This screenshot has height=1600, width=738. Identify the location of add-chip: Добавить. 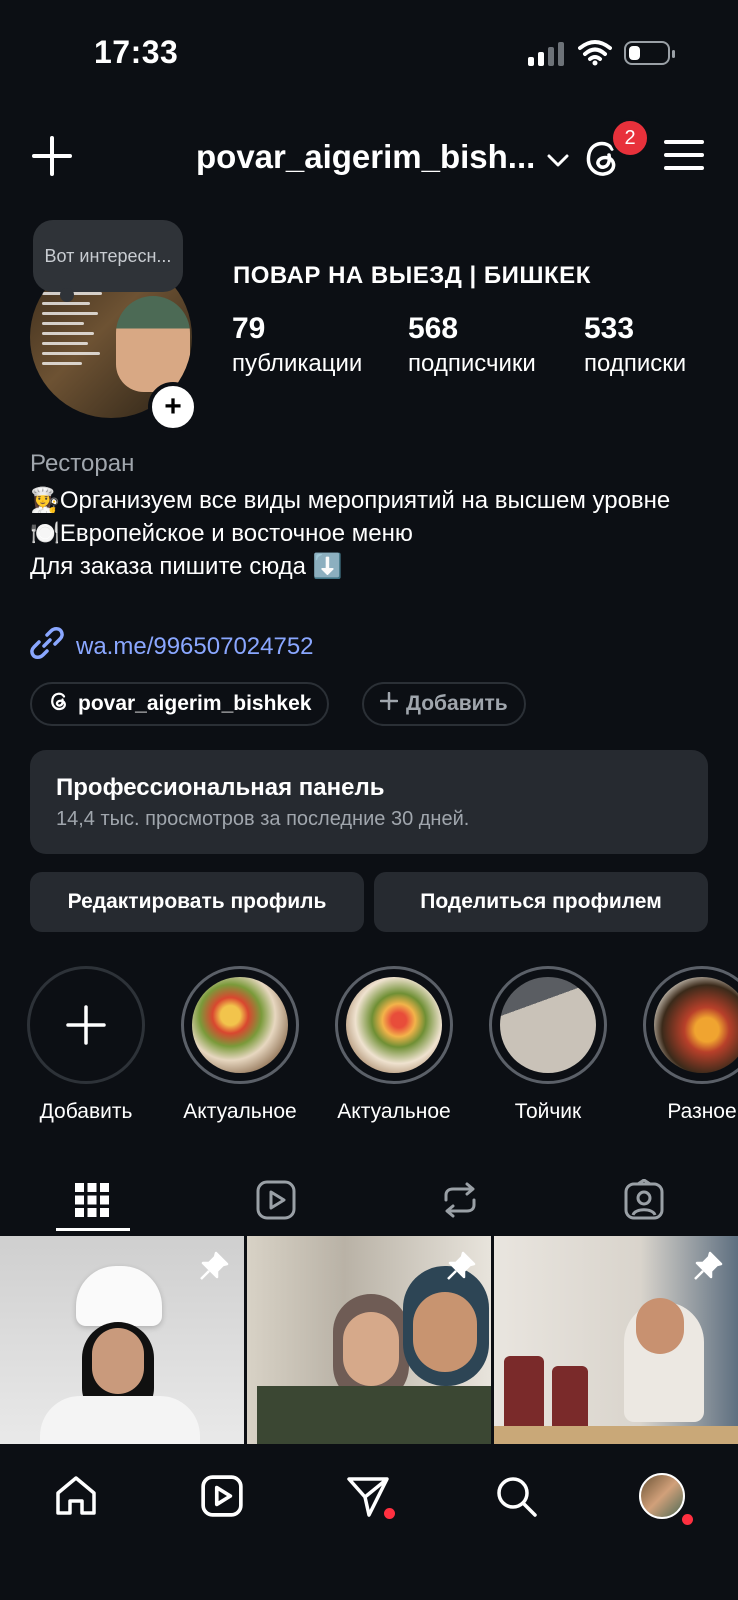
(444, 704).